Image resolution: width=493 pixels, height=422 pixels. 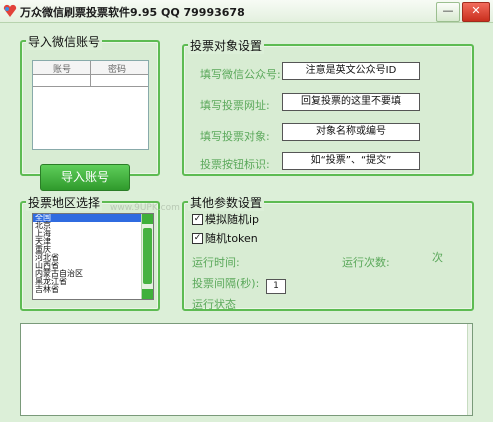 What do you see at coordinates (226, 283) in the screenshot?
I see `vote-interval-label: 投票间隔(秒):` at bounding box center [226, 283].